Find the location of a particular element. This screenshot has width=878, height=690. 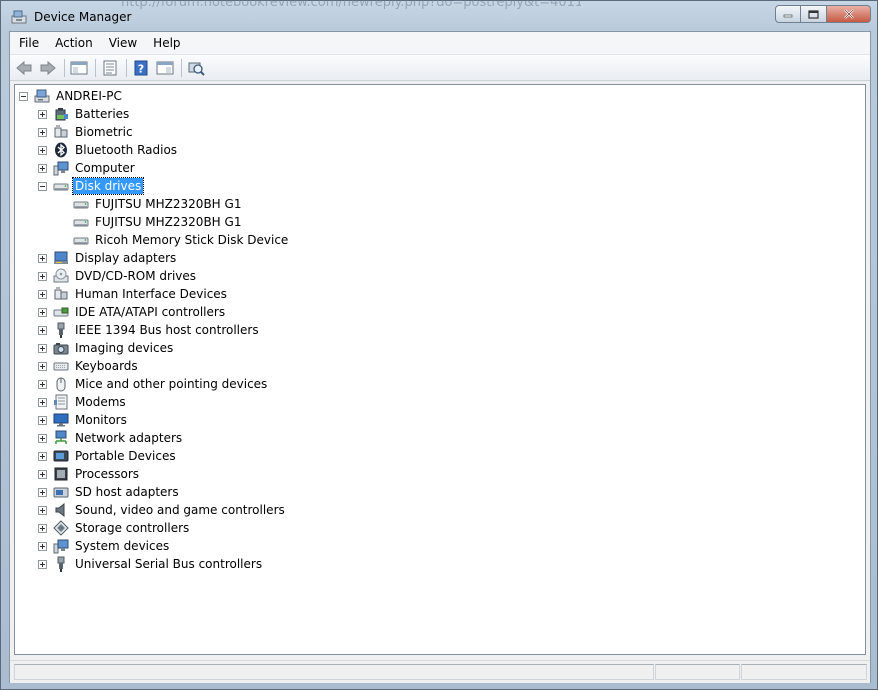

computer-root-icon is located at coordinates (42, 96).